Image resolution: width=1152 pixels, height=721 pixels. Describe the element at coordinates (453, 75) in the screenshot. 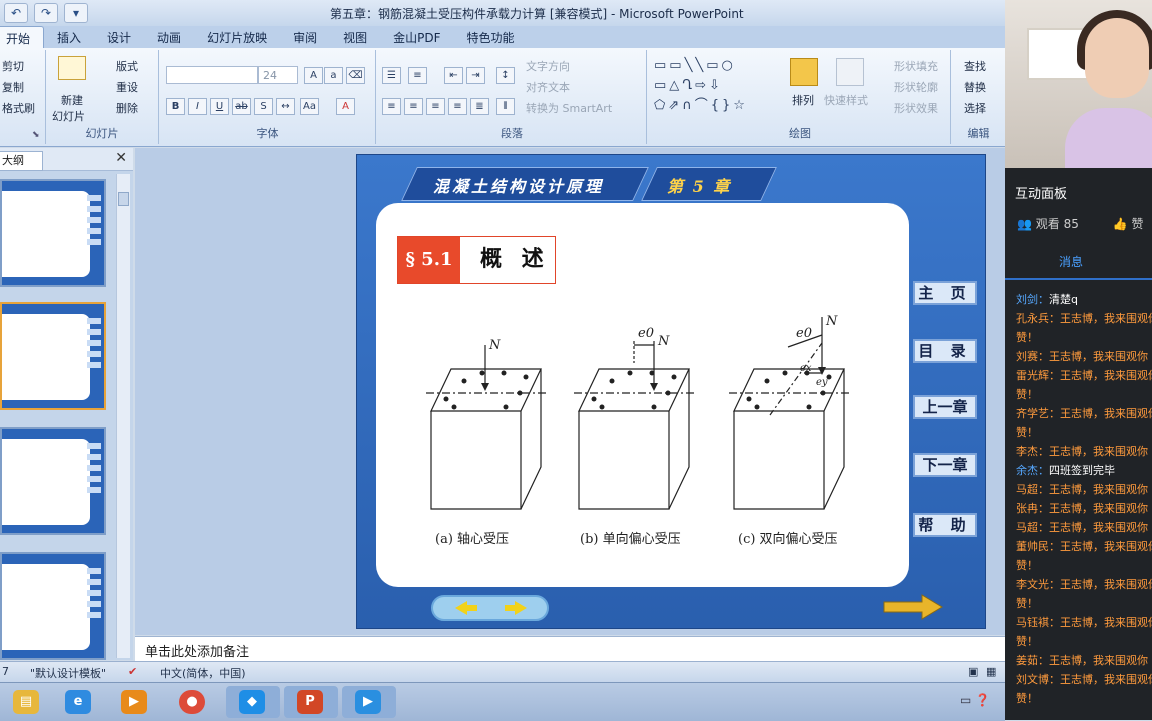

I see `decrease-indent-icon: ⇤` at that location.